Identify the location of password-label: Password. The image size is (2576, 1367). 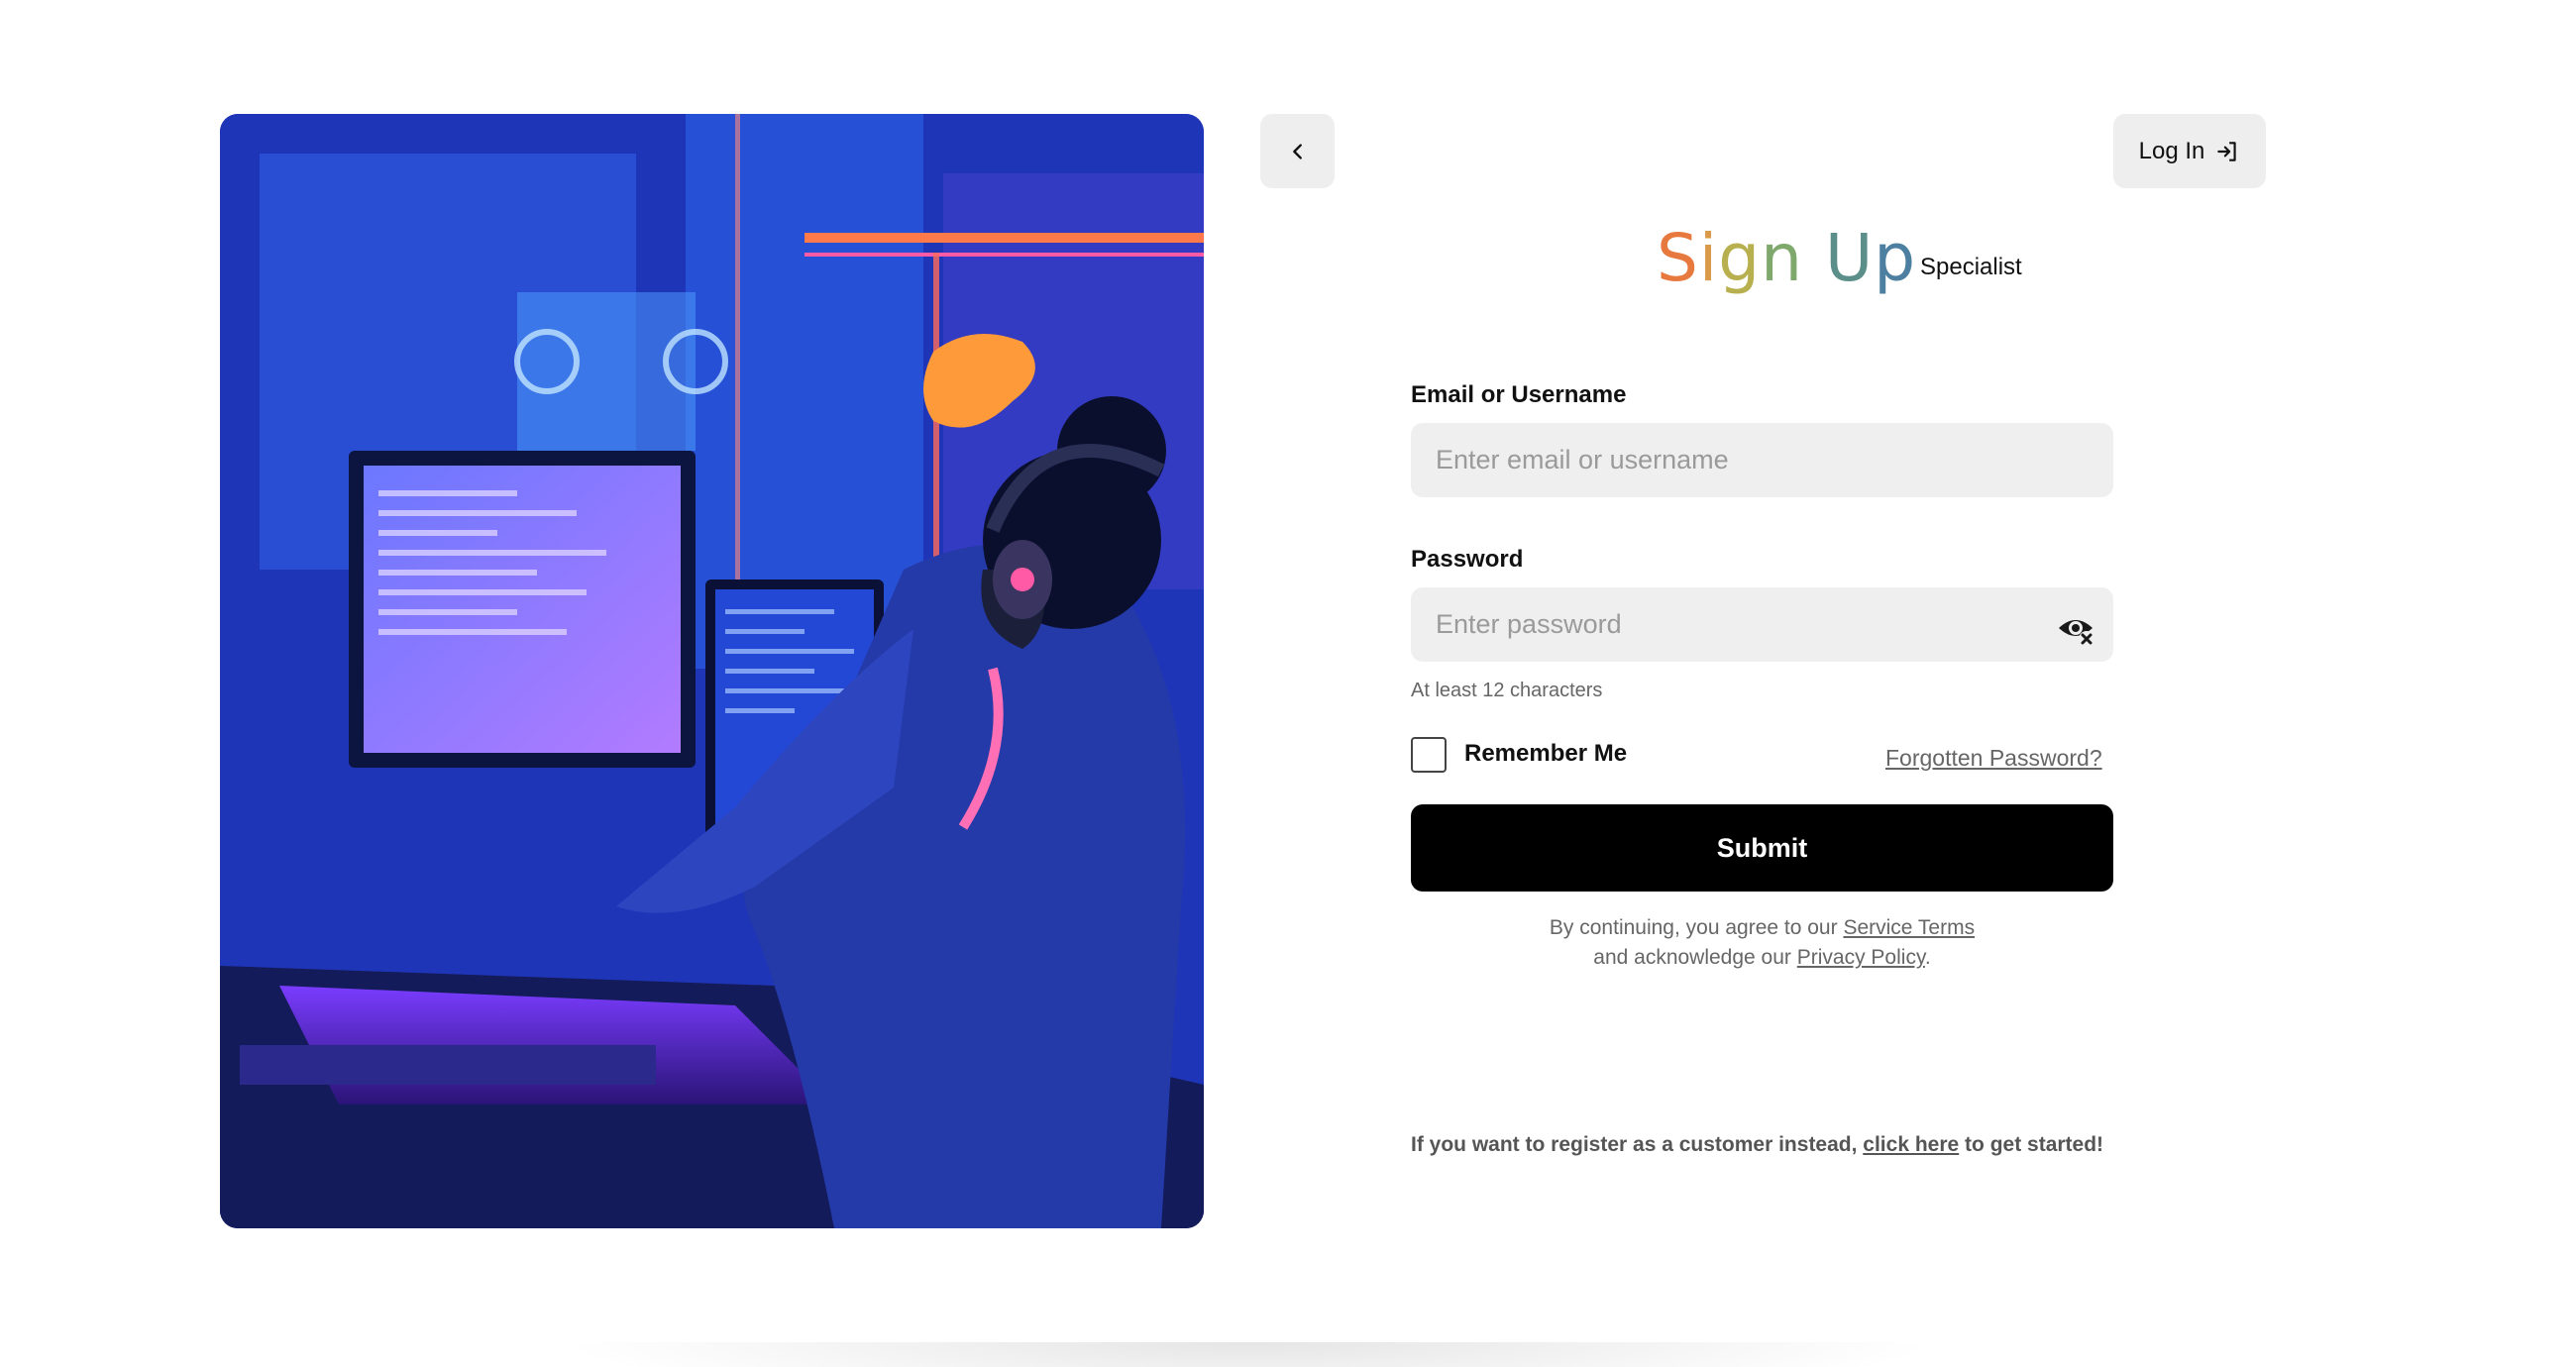
(1468, 559).